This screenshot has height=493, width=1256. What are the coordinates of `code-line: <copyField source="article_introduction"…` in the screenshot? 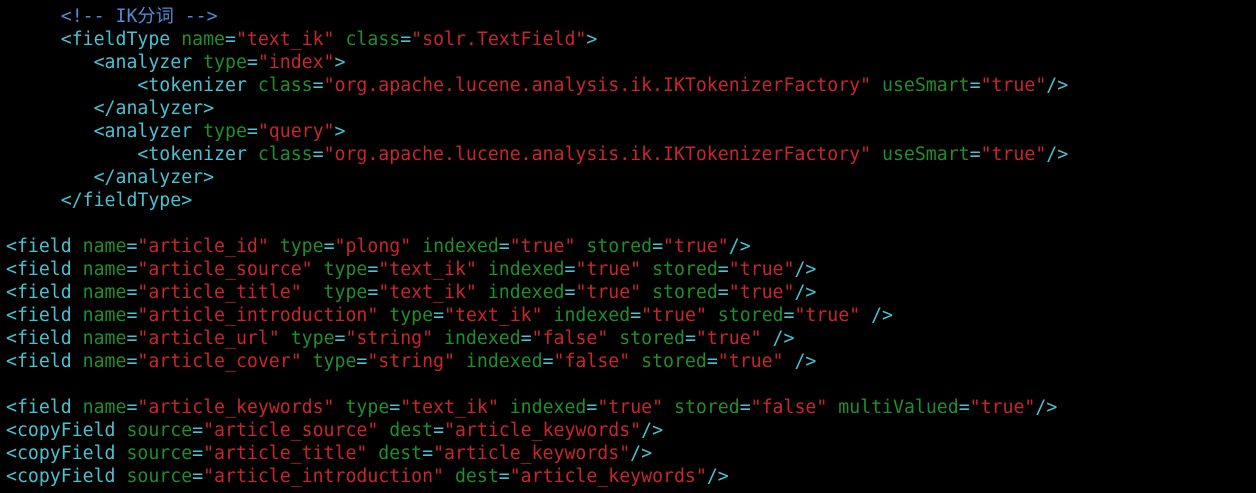 It's located at (628, 476).